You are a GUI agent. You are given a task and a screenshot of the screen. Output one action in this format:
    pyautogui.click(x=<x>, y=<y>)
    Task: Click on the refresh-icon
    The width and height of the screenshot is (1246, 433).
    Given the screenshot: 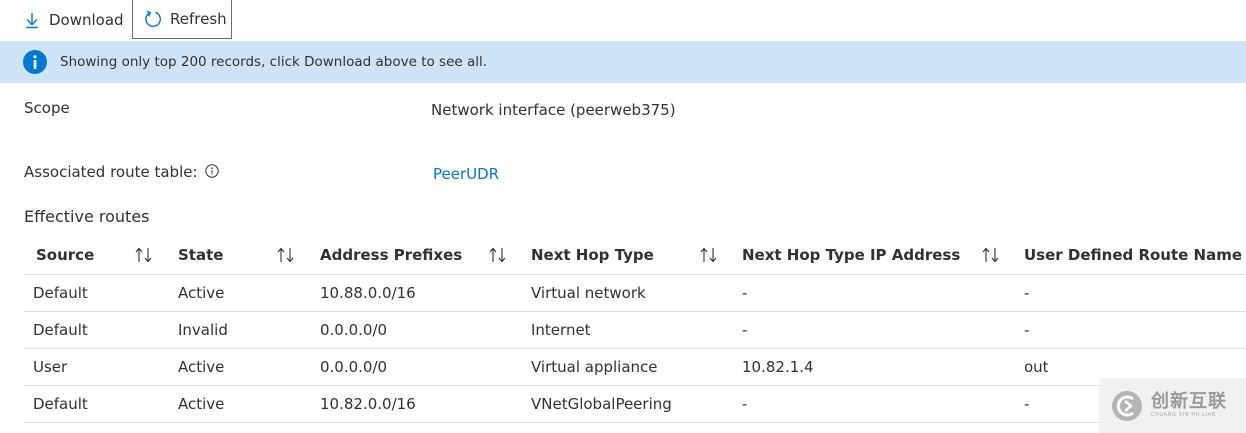 What is the action you would take?
    pyautogui.click(x=153, y=19)
    